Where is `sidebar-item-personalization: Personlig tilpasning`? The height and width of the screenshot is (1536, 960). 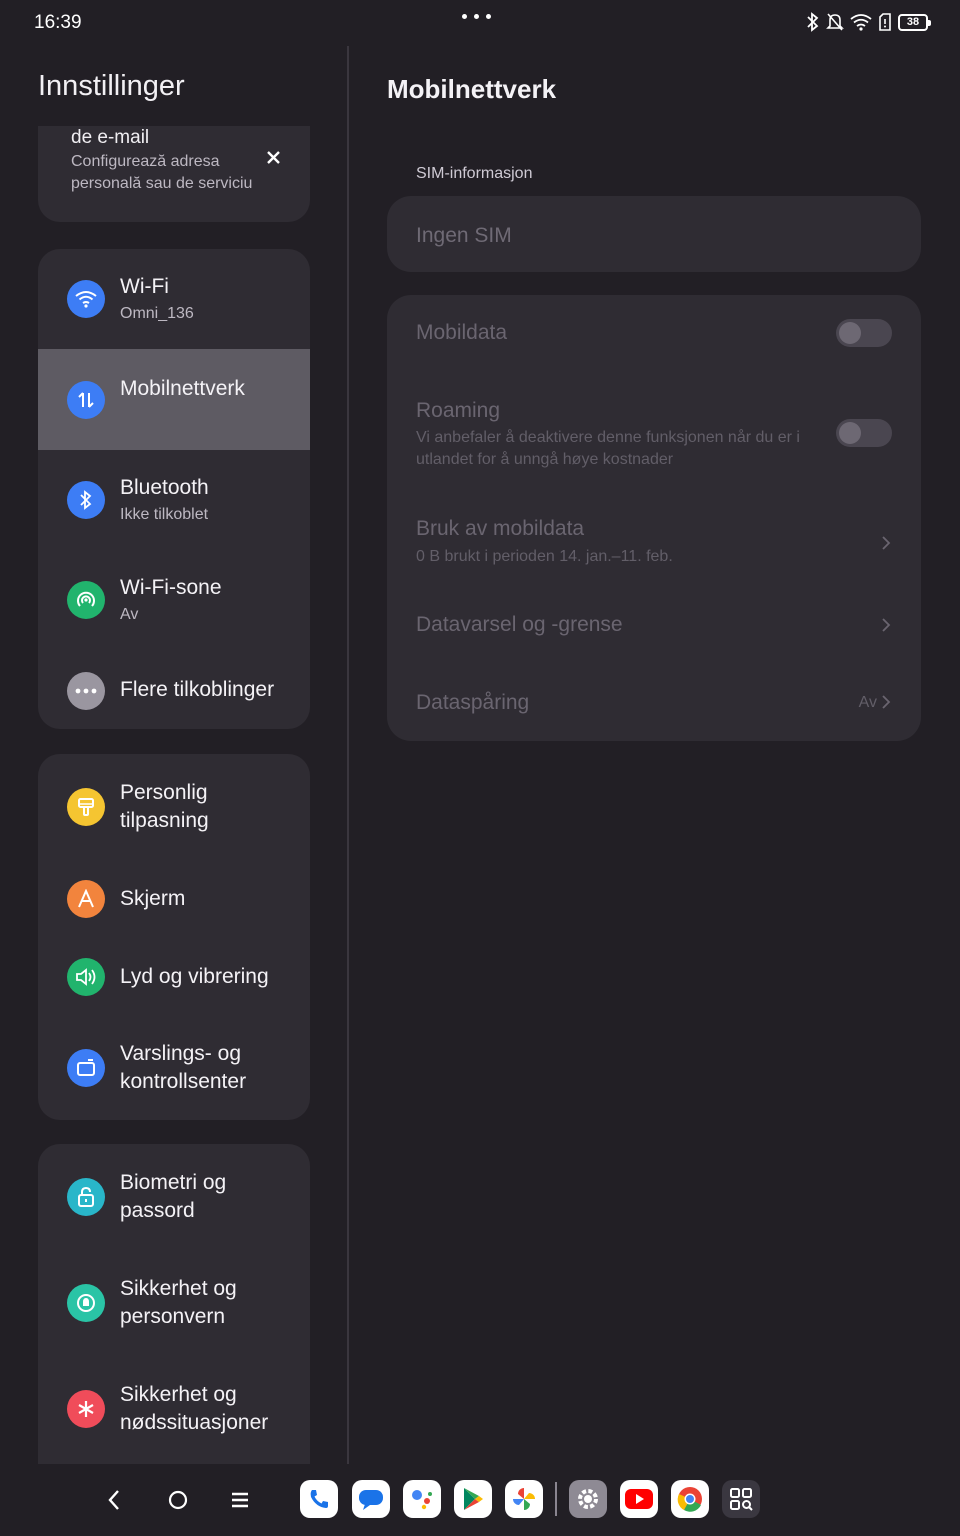
sidebar-item-personalization: Personlig tilpasning is located at coordinates (174, 807).